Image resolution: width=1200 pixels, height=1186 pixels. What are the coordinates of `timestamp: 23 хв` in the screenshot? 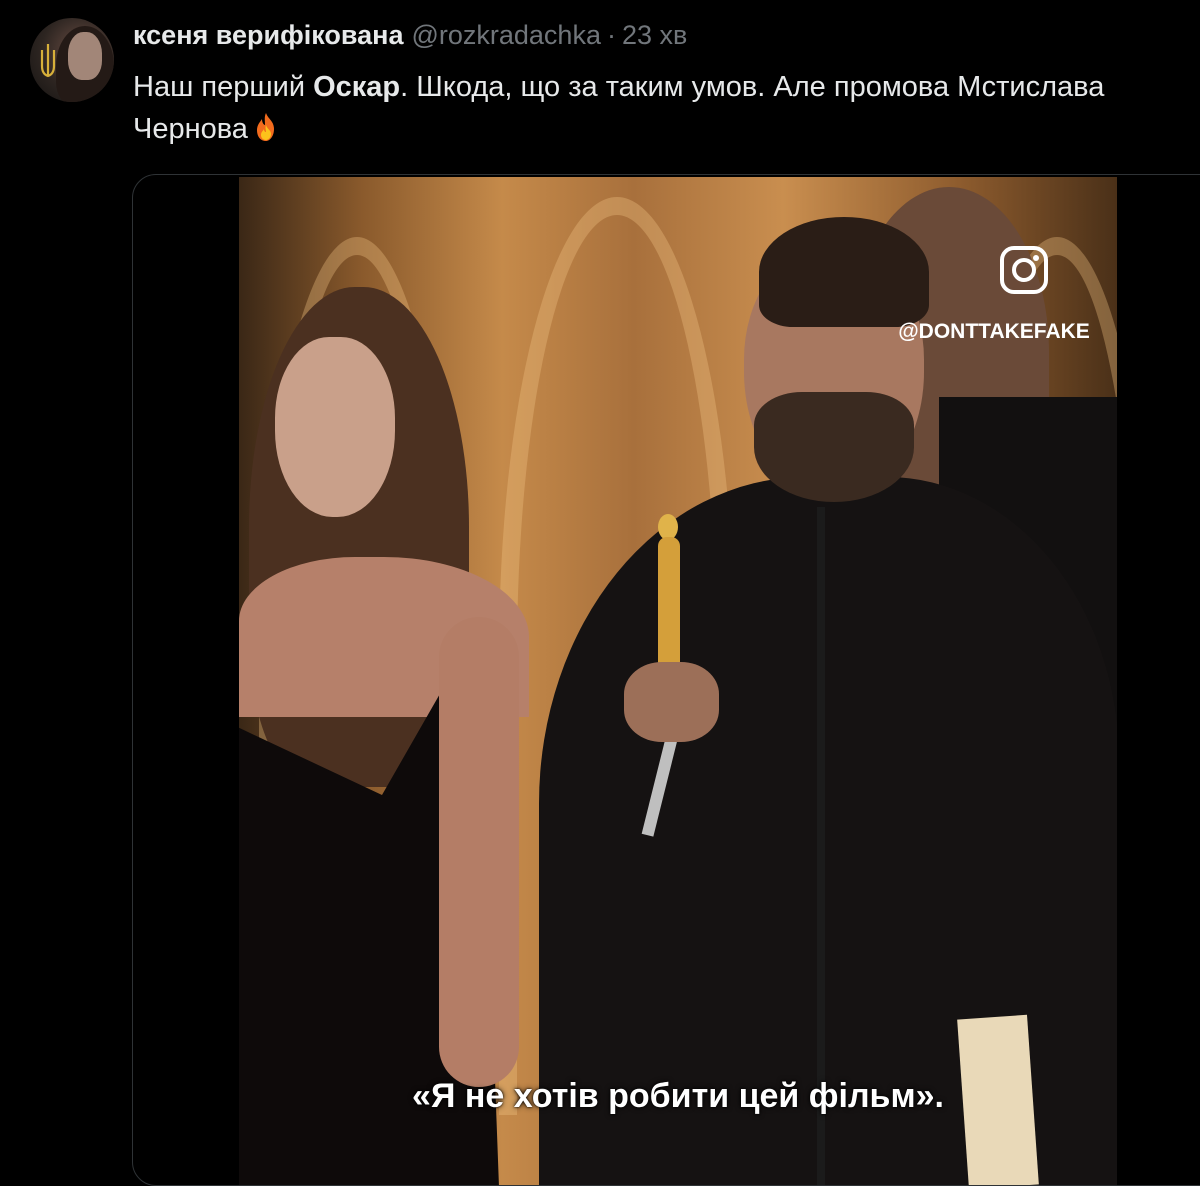 It's located at (654, 35).